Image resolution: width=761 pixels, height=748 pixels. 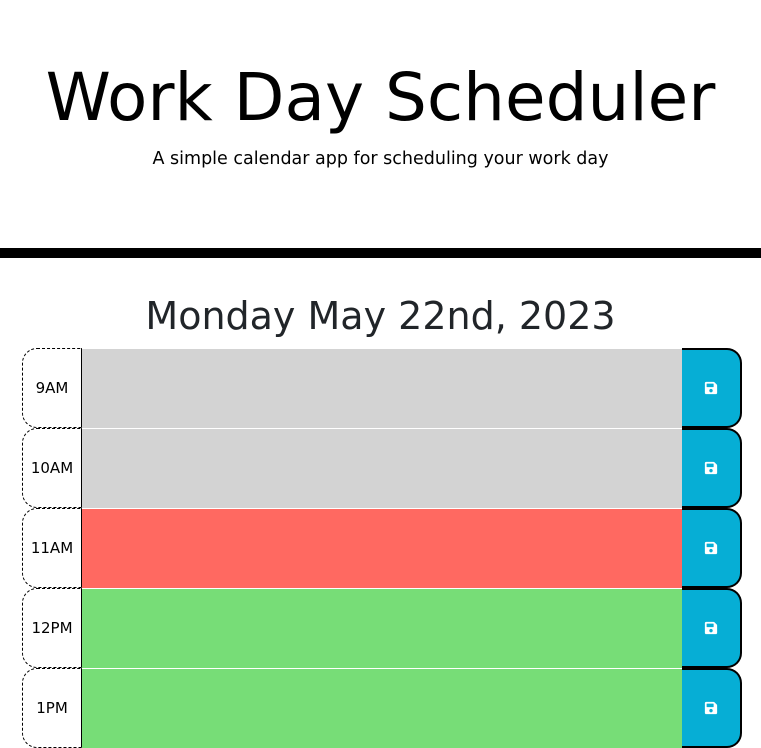 I want to click on hour-label: 1PM, so click(x=52, y=708).